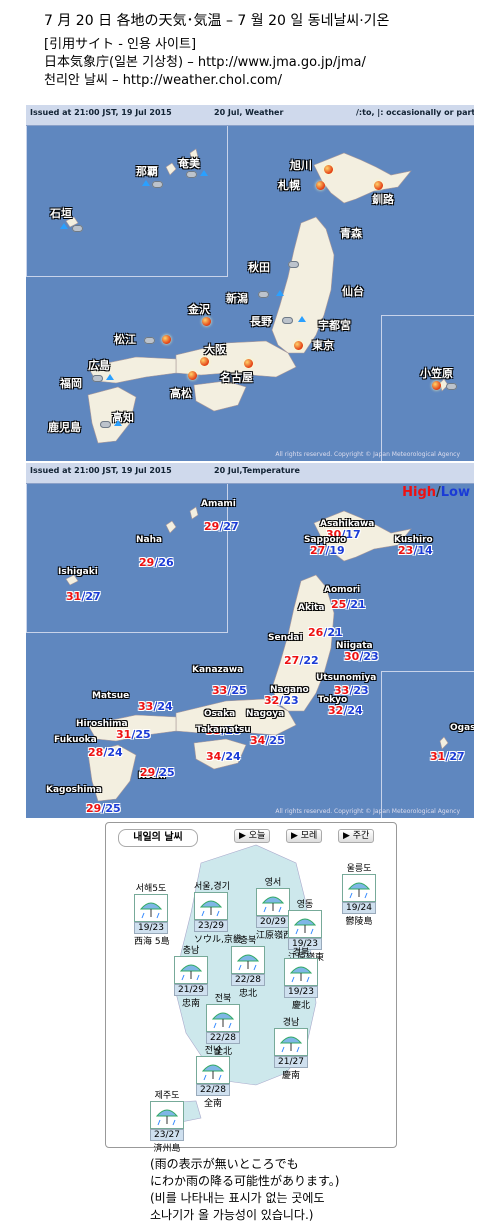 This screenshot has width=500, height=1227. Describe the element at coordinates (151, 889) in the screenshot. I see `region-name: 서해5도` at that location.